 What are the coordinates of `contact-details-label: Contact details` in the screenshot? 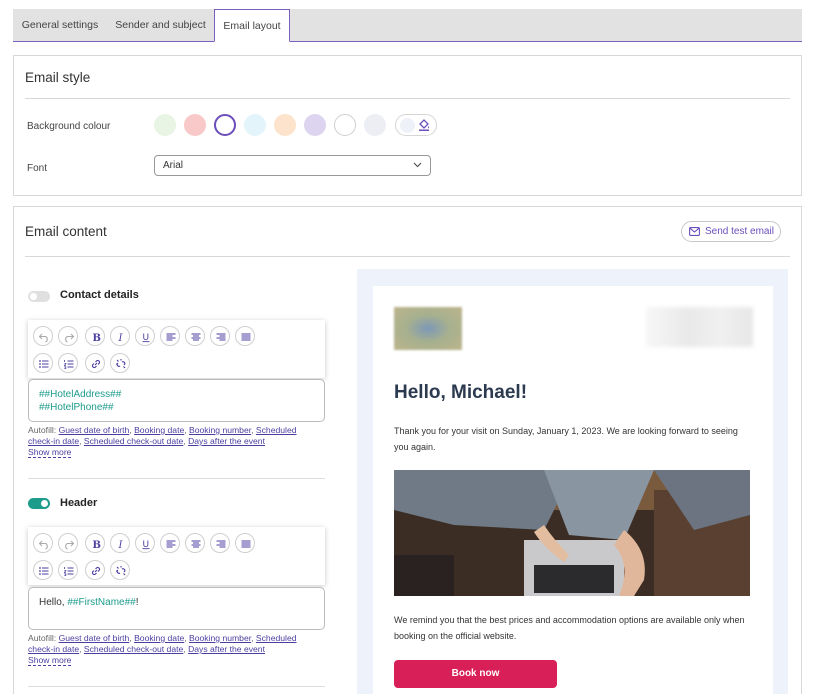 It's located at (99, 295).